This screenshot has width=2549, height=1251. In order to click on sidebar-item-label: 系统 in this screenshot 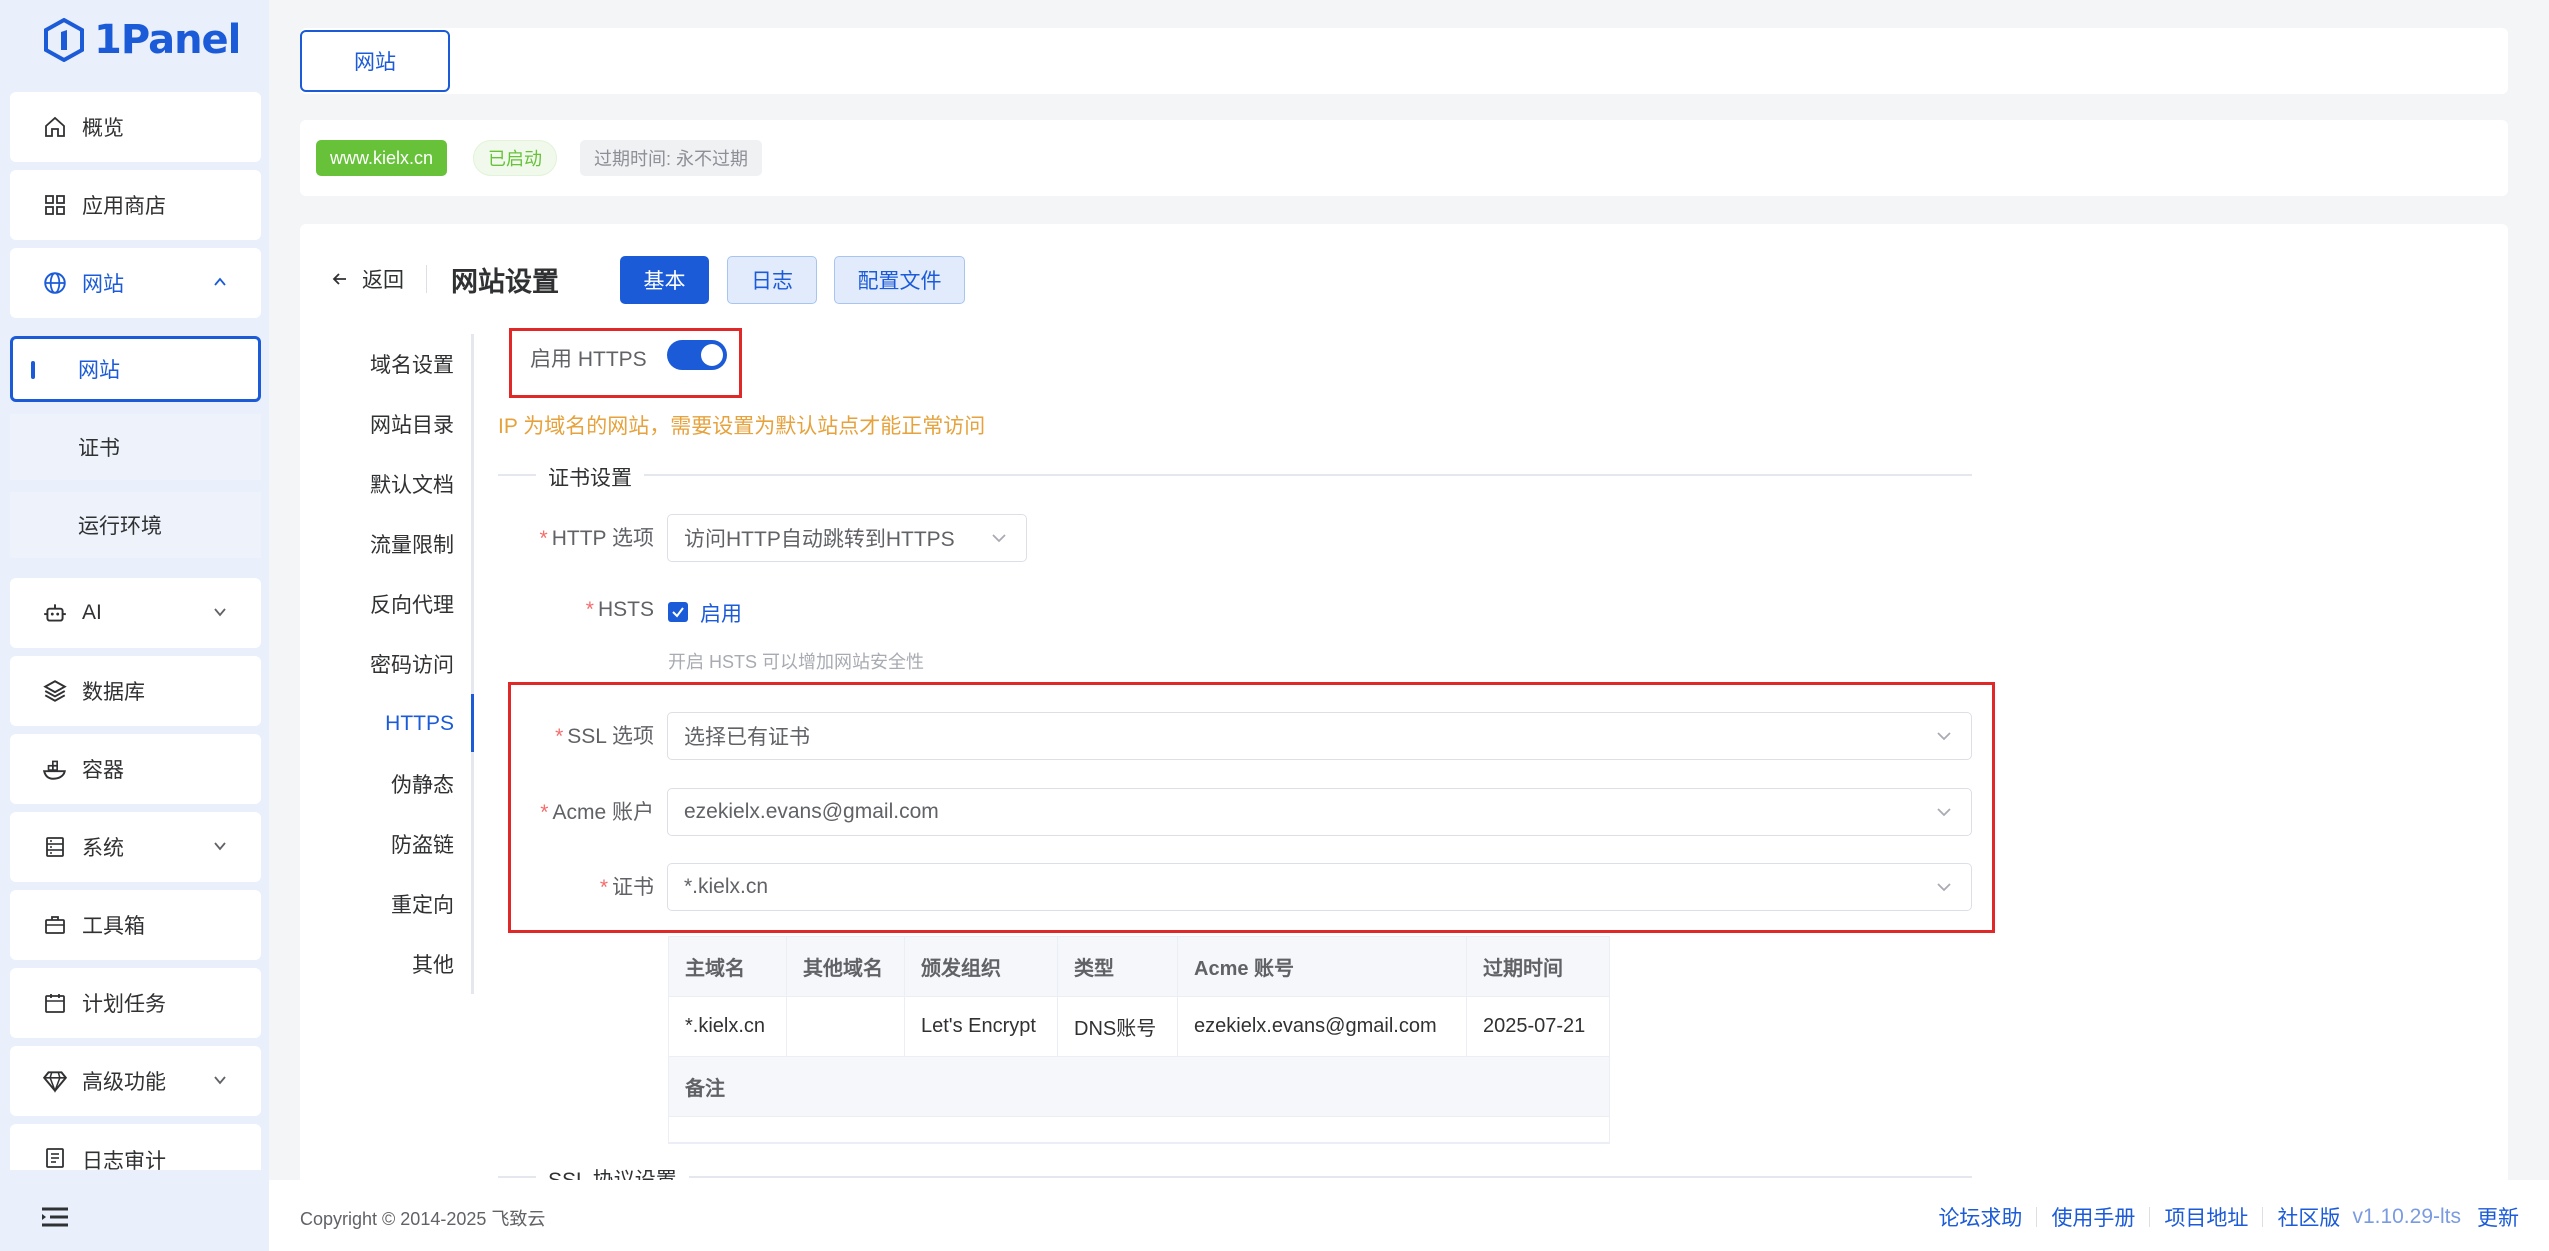, I will do `click(103, 848)`.